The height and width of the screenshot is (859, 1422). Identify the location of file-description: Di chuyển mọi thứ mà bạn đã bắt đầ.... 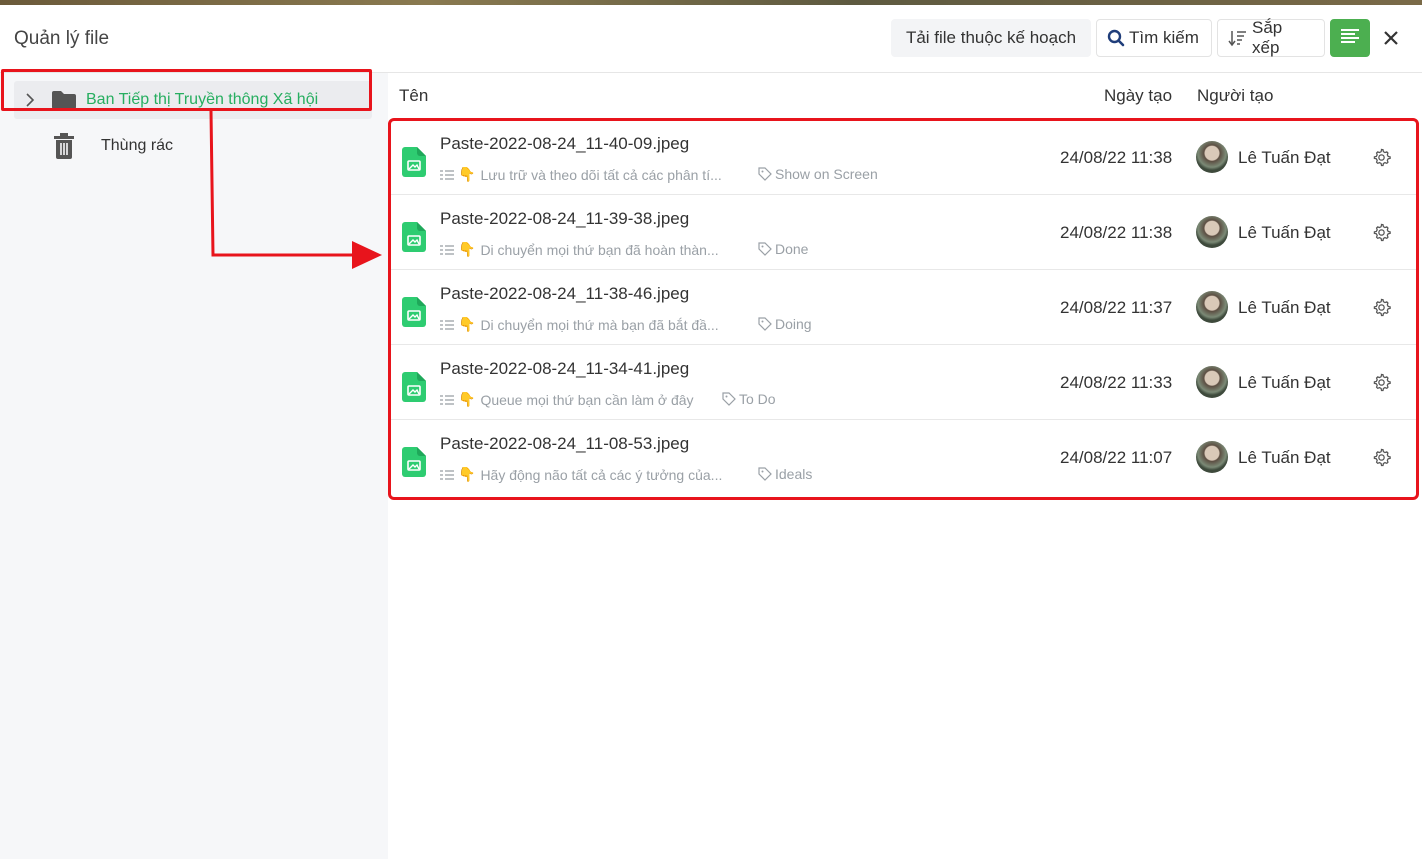
(599, 324).